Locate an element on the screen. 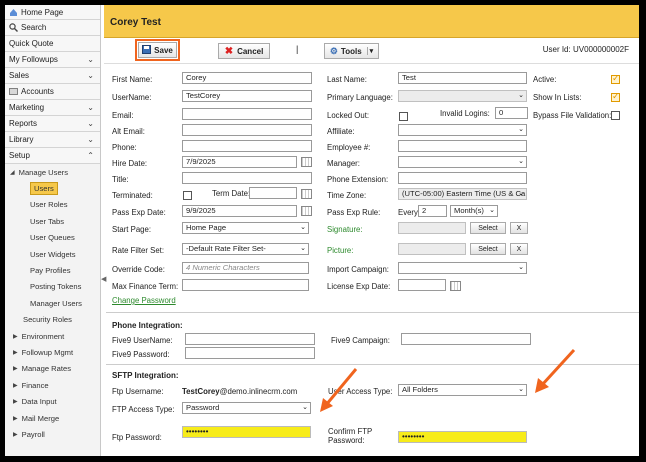  phone-extension-field is located at coordinates (462, 178).